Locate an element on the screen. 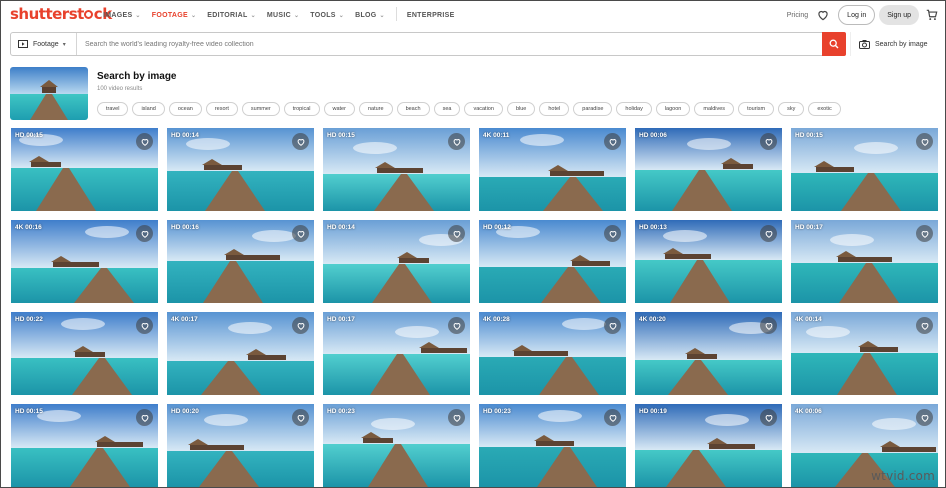  tag-blue: blue is located at coordinates (521, 109).